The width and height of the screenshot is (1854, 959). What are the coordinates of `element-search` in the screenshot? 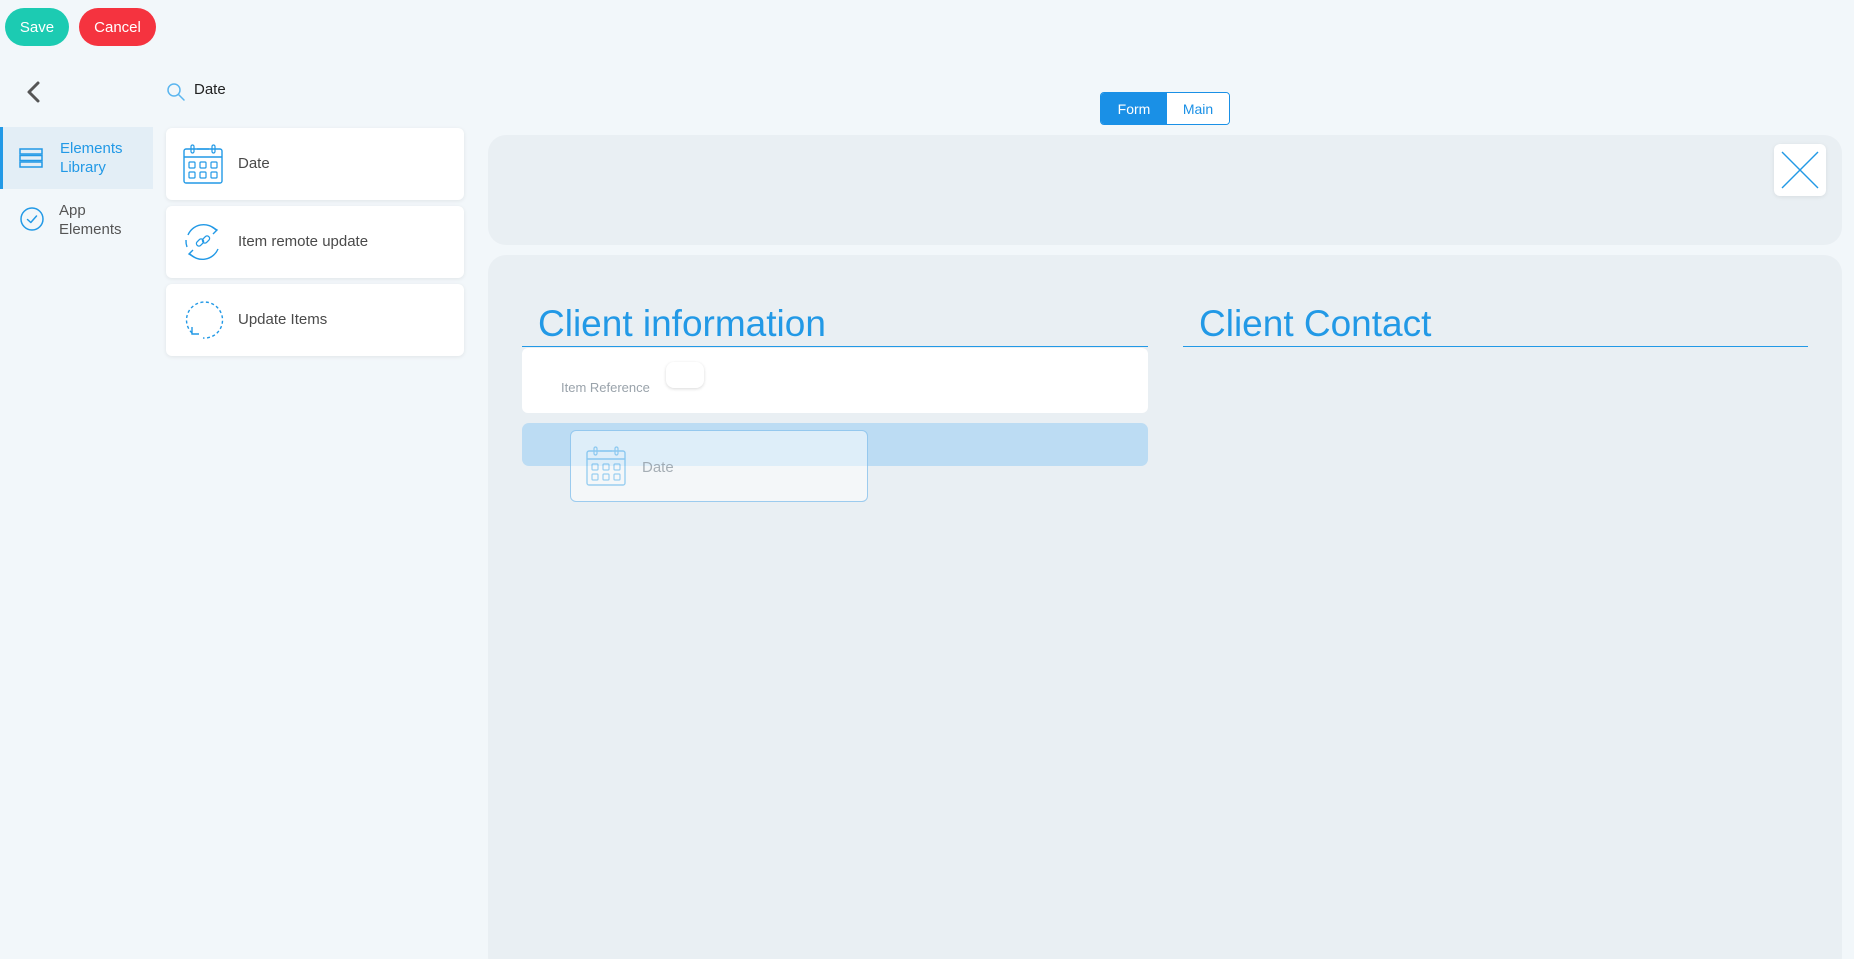 It's located at (316, 92).